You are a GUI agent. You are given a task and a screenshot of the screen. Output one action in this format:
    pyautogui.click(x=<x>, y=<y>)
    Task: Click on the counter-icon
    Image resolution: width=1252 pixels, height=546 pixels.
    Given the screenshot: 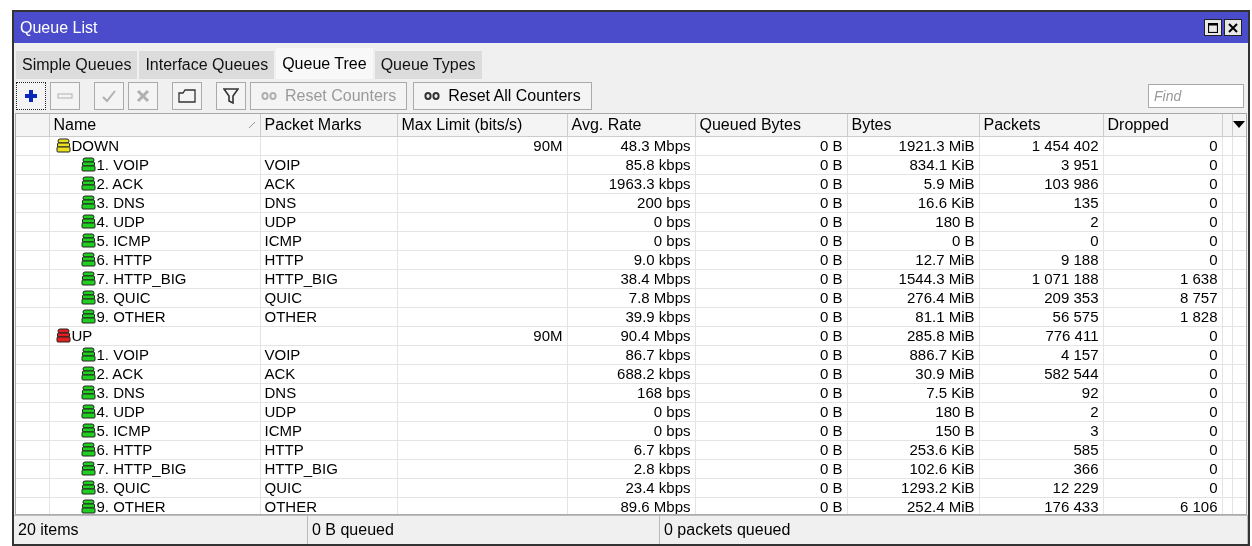 What is the action you would take?
    pyautogui.click(x=269, y=96)
    